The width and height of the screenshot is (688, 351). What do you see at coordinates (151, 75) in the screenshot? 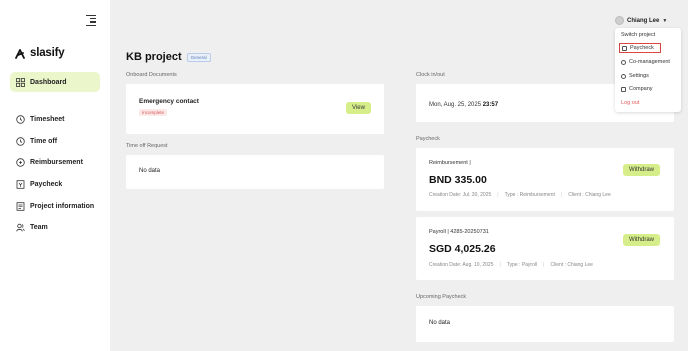
I see `onboard-section-label: Onboard Documents` at bounding box center [151, 75].